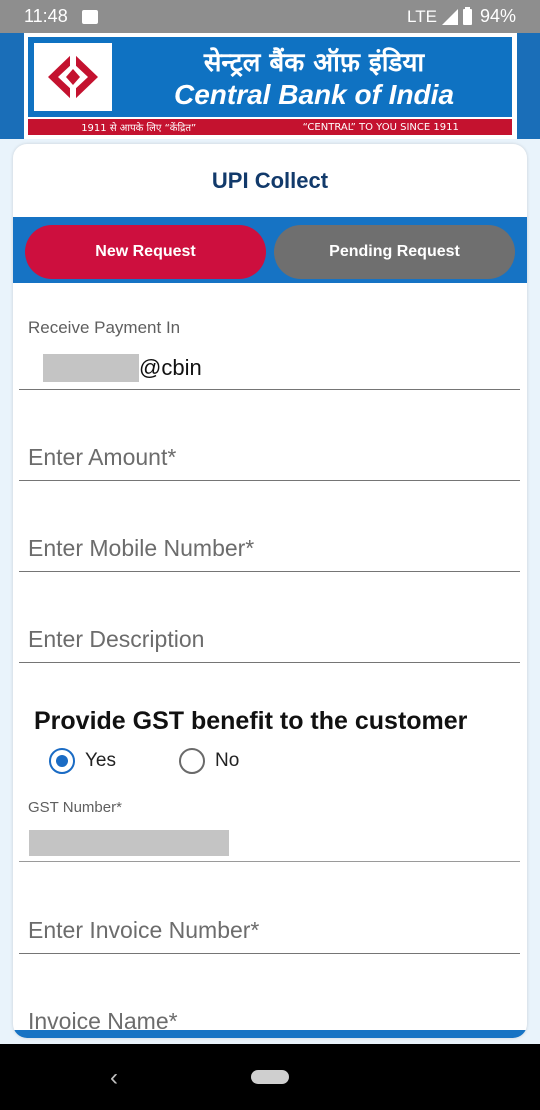  Describe the element at coordinates (100, 760) in the screenshot. I see `gst-yes-label: Yes` at that location.